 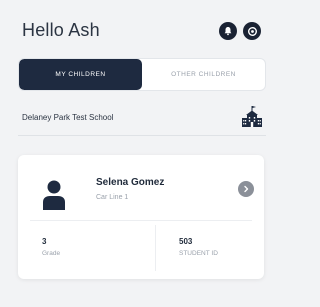 I want to click on grade-stat: 3 Grade, so click(x=51, y=247).